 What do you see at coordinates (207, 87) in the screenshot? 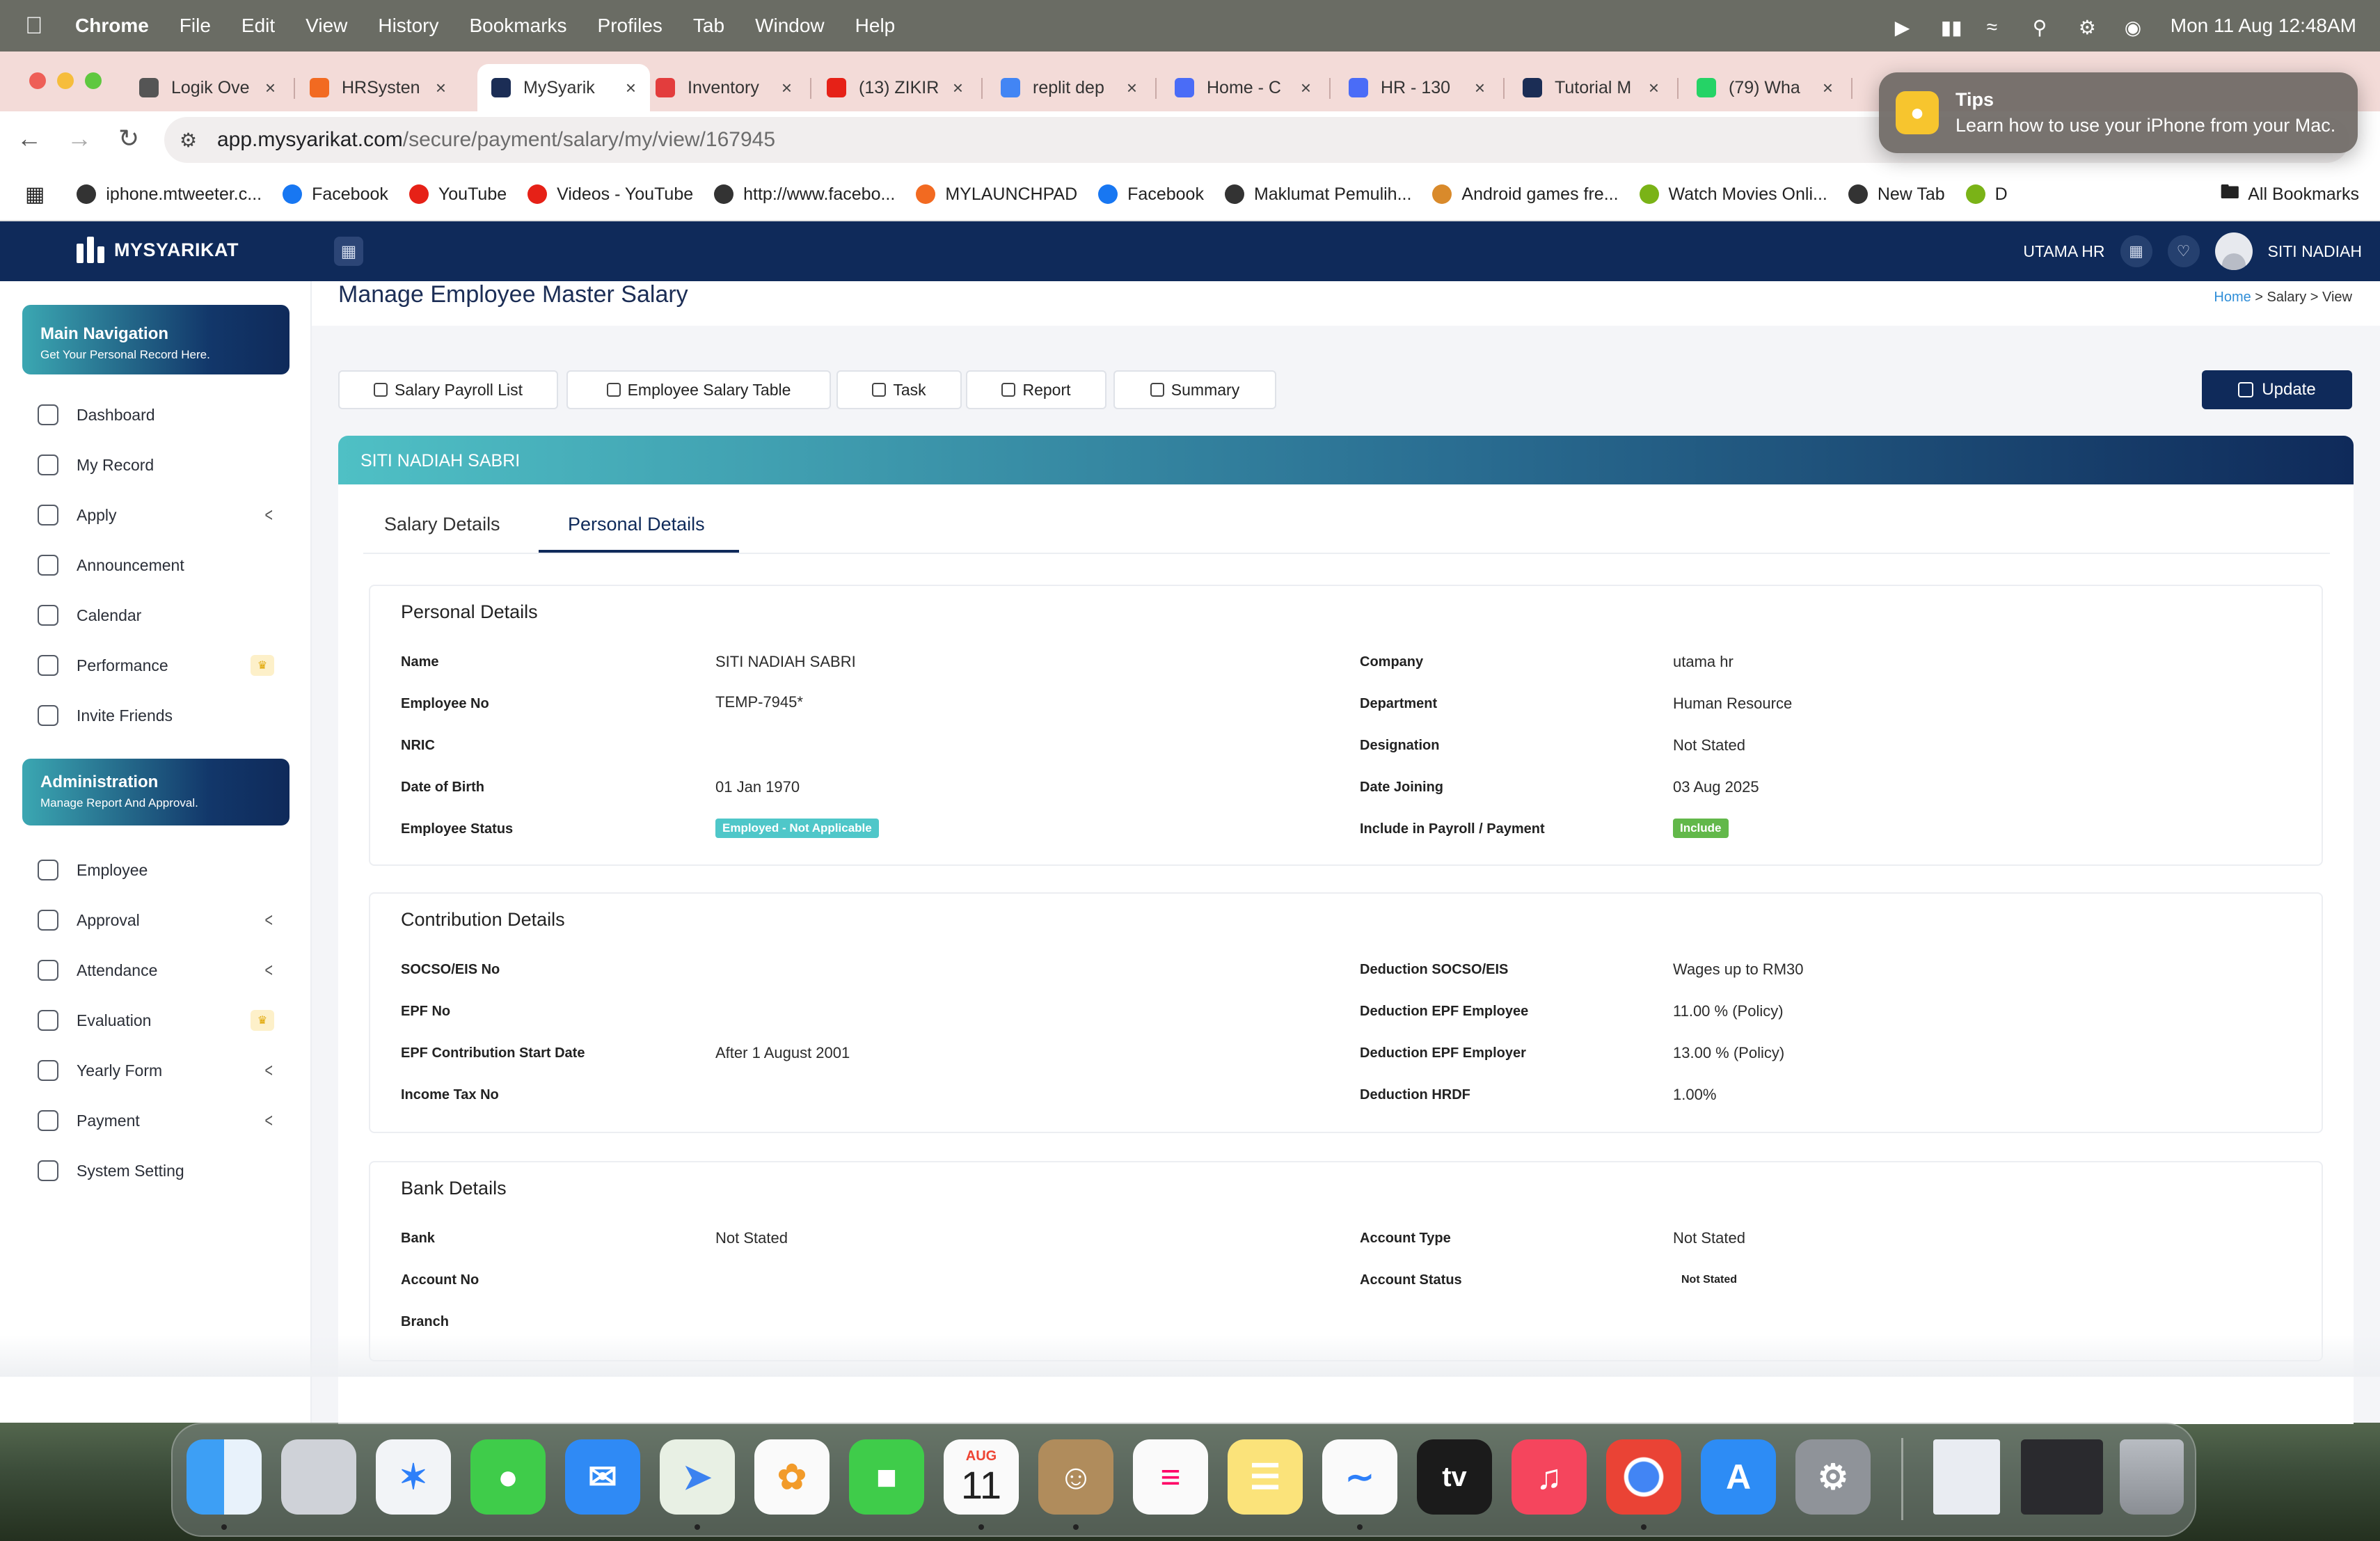
I see `browser-tab: Logik Ove ×` at bounding box center [207, 87].